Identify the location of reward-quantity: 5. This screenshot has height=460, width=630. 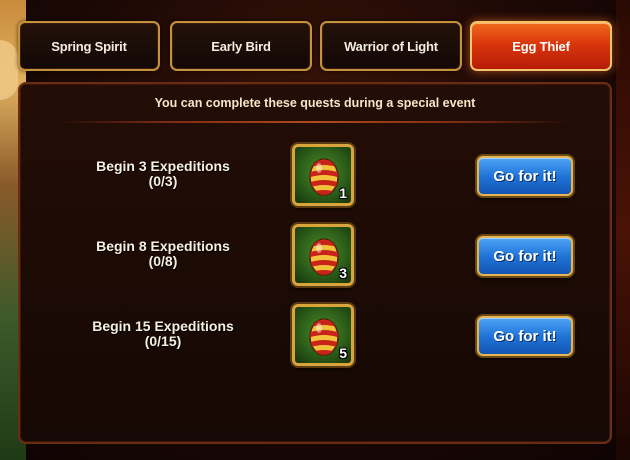
(343, 353).